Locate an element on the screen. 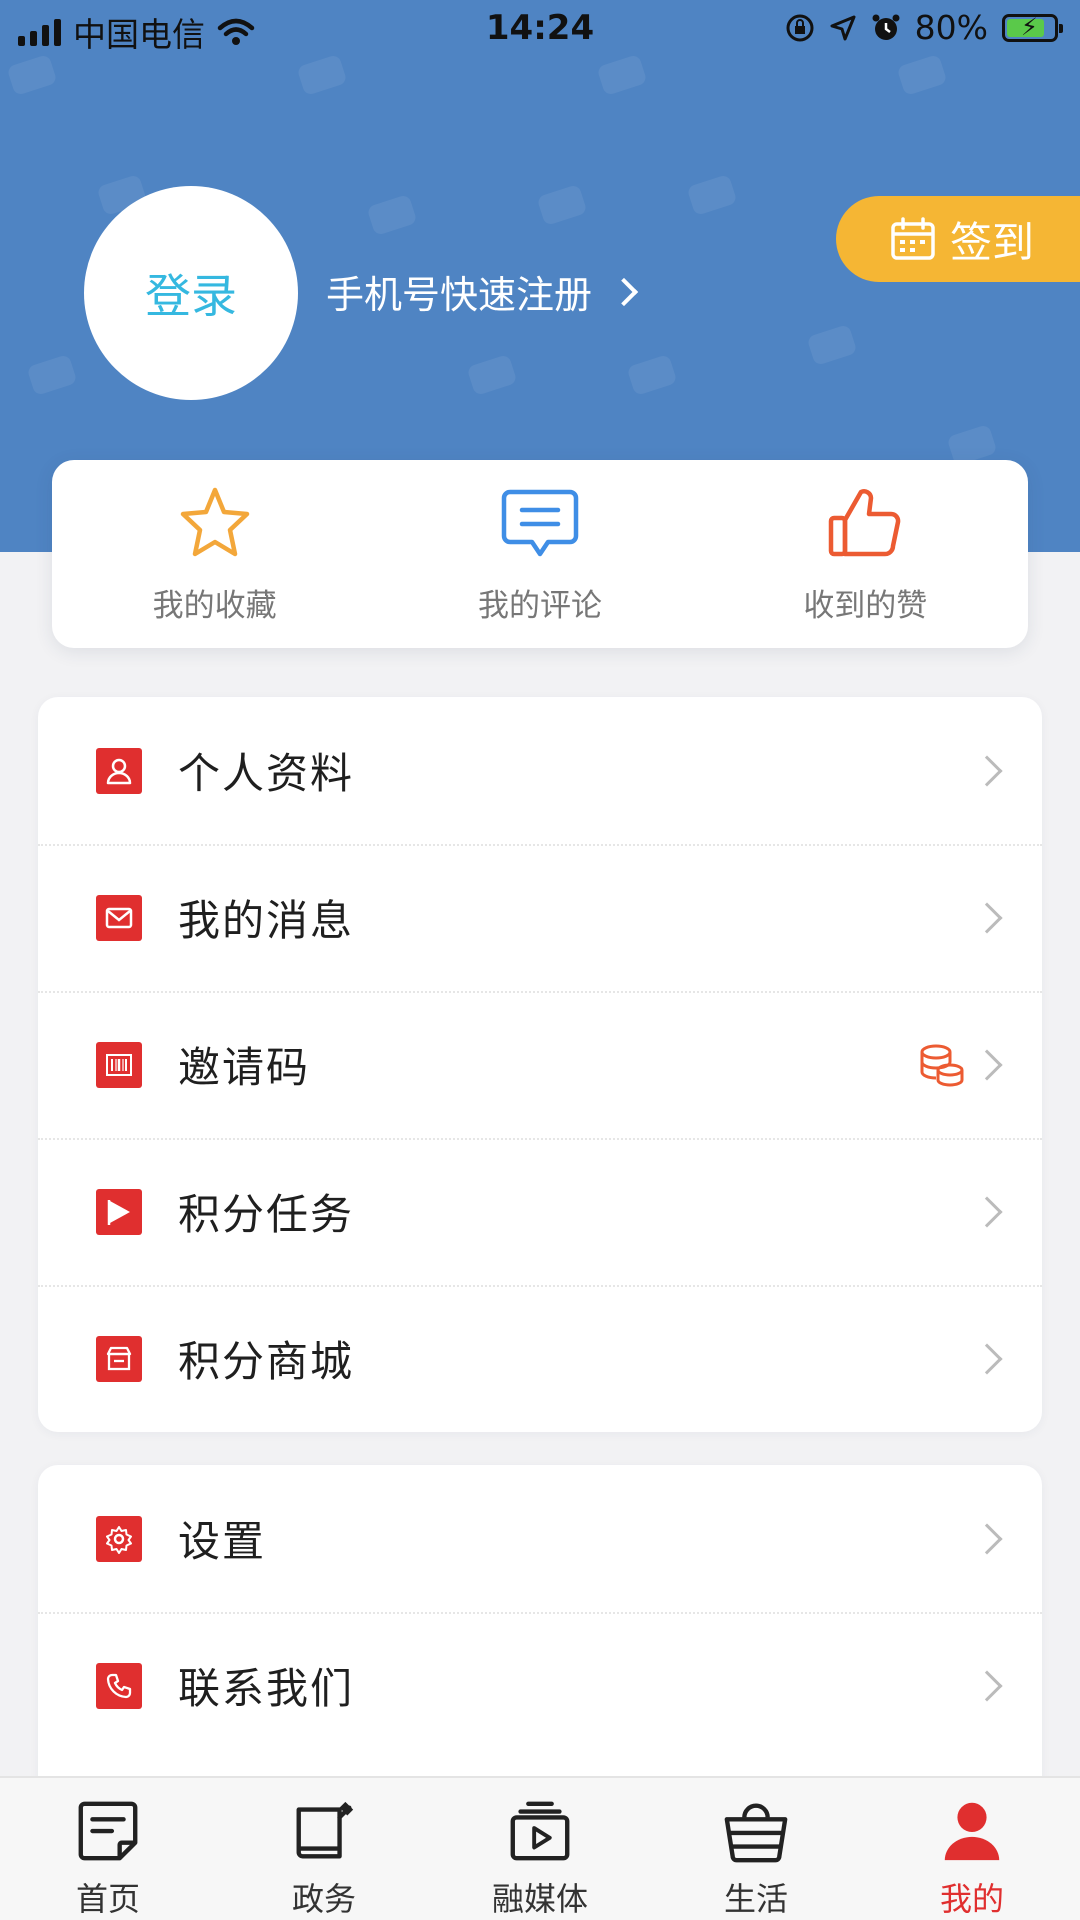  menu-item-messages: 我的消息 is located at coordinates (540, 917).